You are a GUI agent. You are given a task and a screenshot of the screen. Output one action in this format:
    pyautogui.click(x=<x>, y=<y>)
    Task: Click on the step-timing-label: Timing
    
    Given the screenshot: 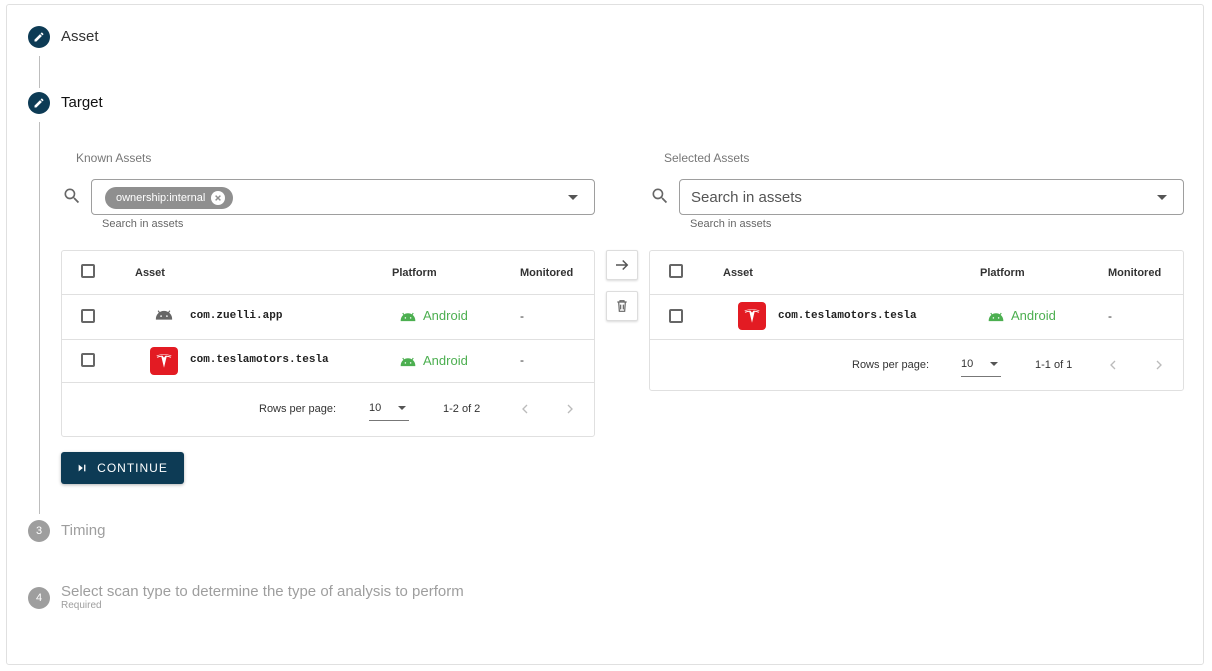 What is the action you would take?
    pyautogui.click(x=83, y=530)
    